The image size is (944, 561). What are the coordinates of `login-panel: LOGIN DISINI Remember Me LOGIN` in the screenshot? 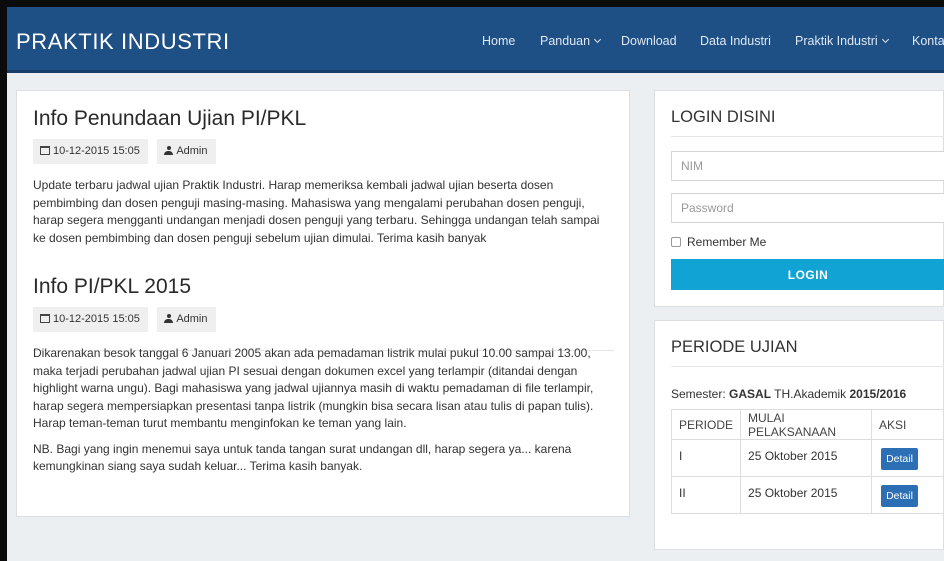 It's located at (799, 198).